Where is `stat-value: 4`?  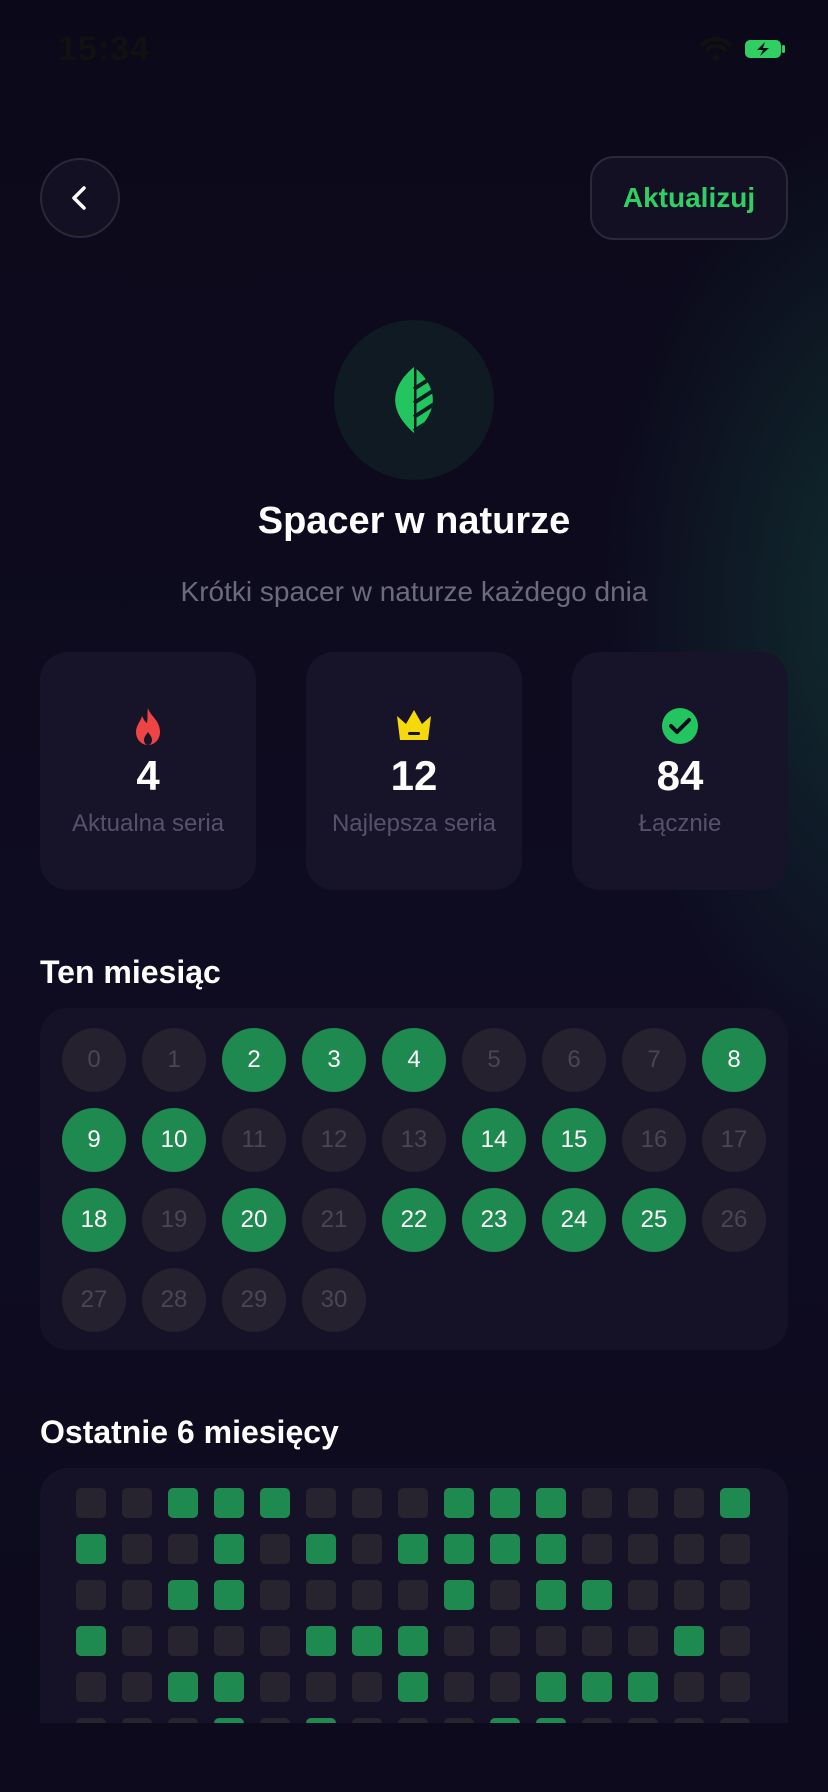
stat-value: 4 is located at coordinates (148, 775).